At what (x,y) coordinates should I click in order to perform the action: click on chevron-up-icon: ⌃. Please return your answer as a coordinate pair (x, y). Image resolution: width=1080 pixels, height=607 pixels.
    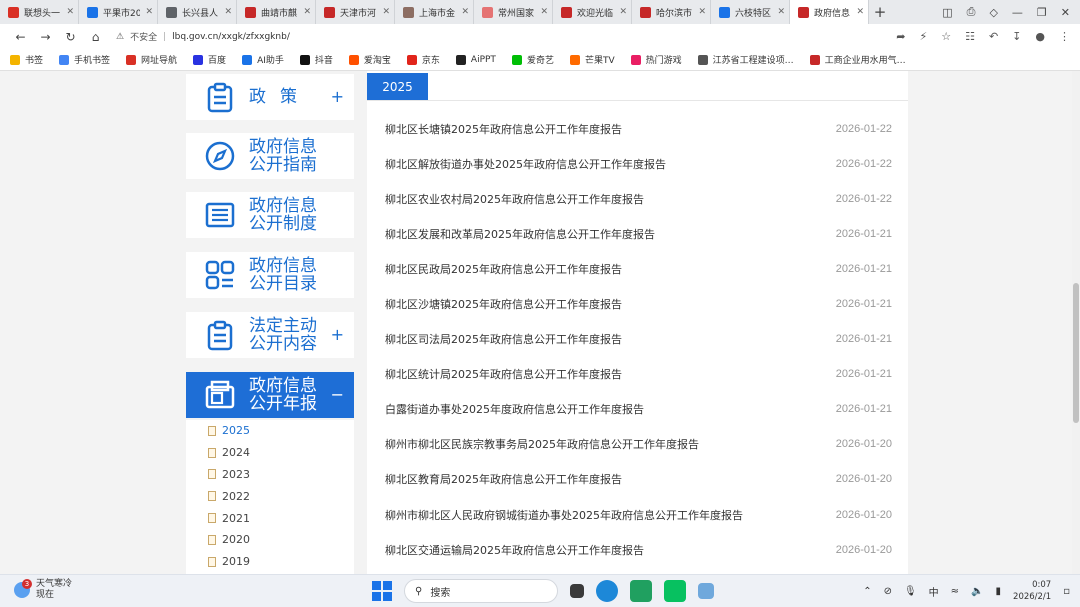
    Looking at the image, I should click on (867, 591).